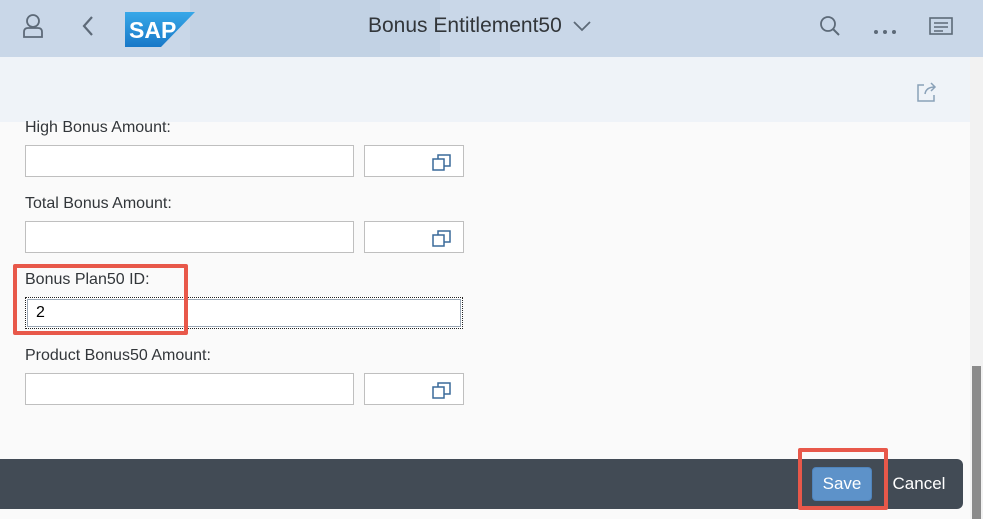  I want to click on notifications-button, so click(941, 28).